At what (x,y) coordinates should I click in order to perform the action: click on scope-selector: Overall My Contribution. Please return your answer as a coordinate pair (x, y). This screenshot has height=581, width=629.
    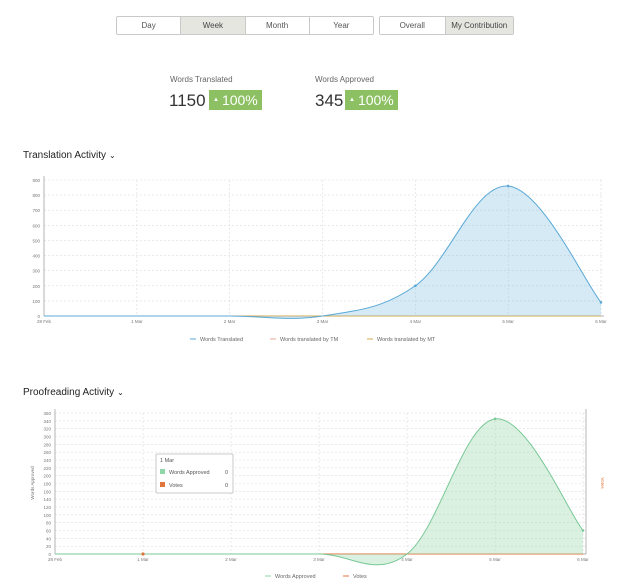
    Looking at the image, I should click on (446, 25).